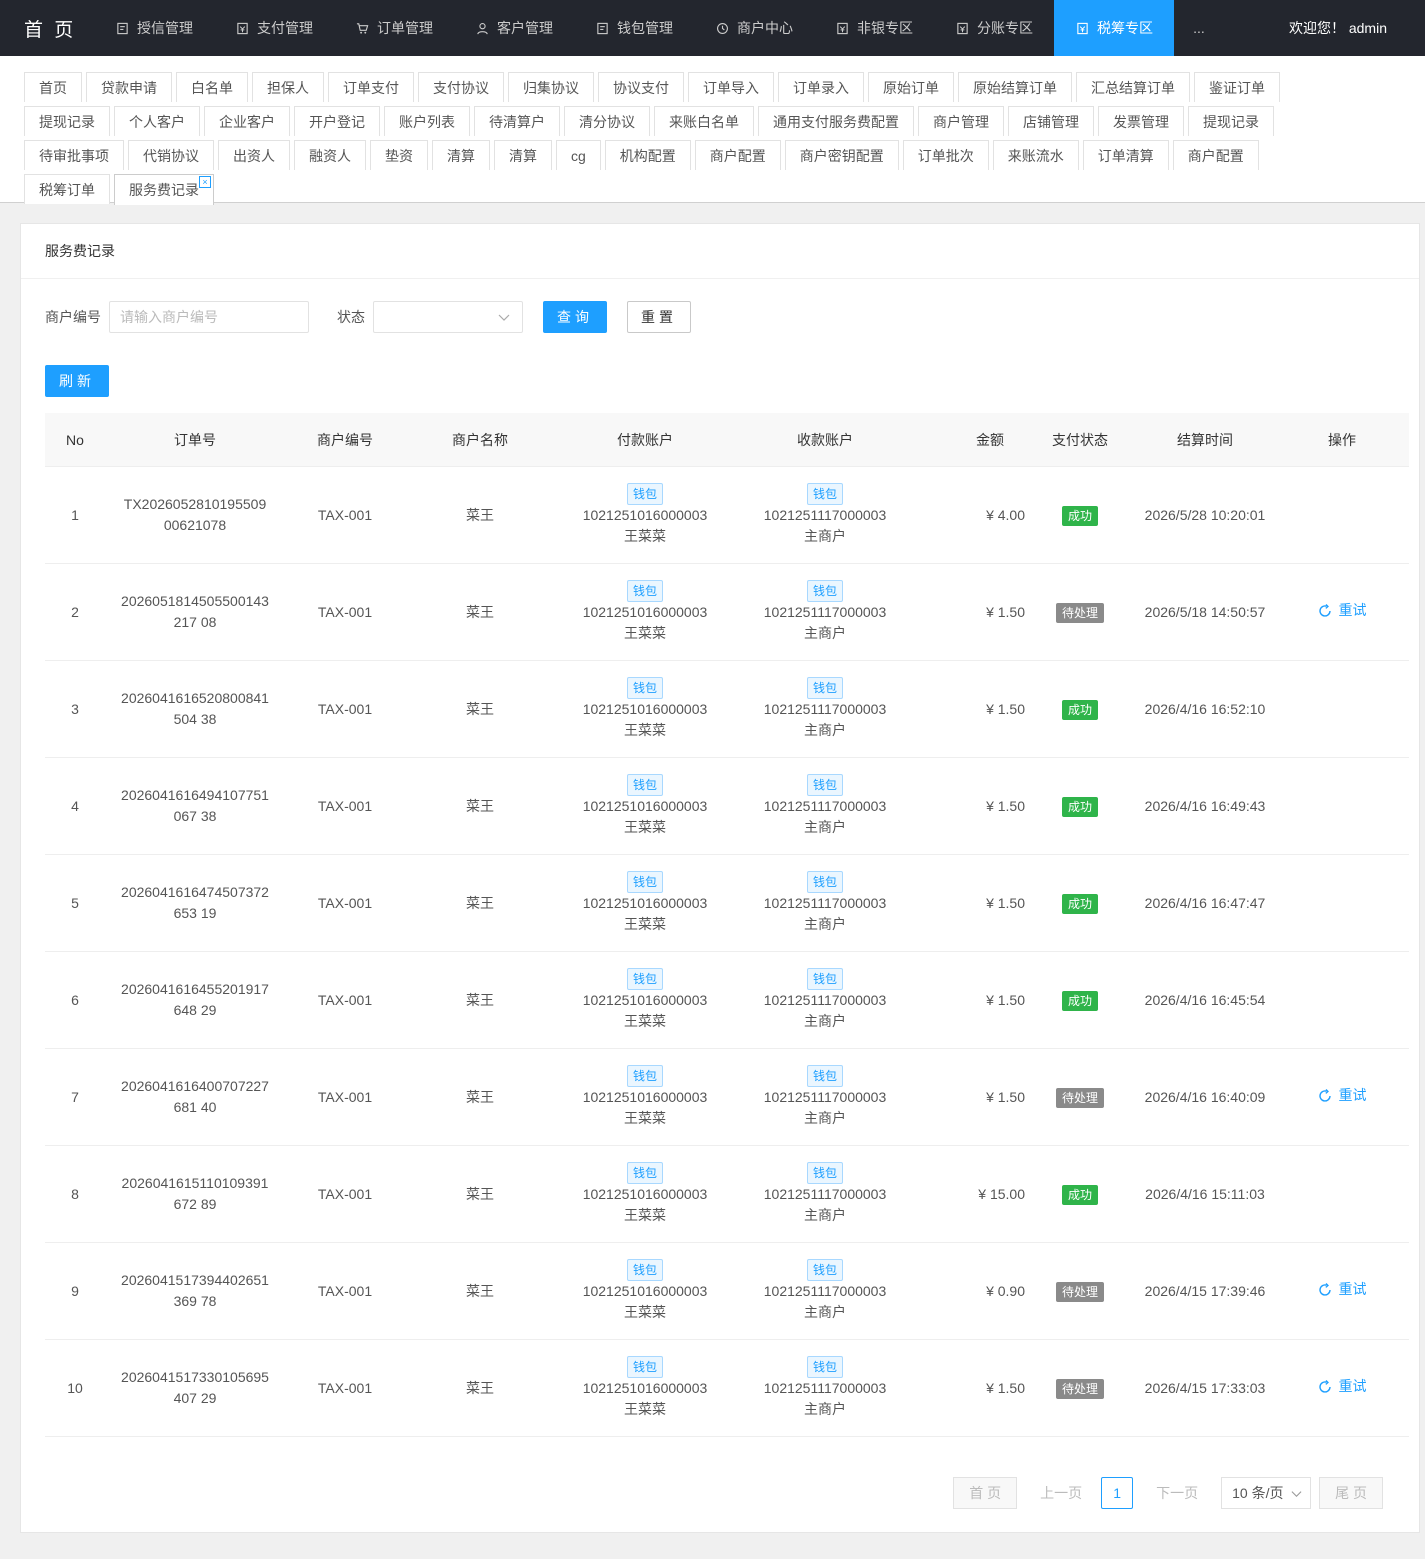  What do you see at coordinates (985, 1493) in the screenshot?
I see `first-page-button: 首 页` at bounding box center [985, 1493].